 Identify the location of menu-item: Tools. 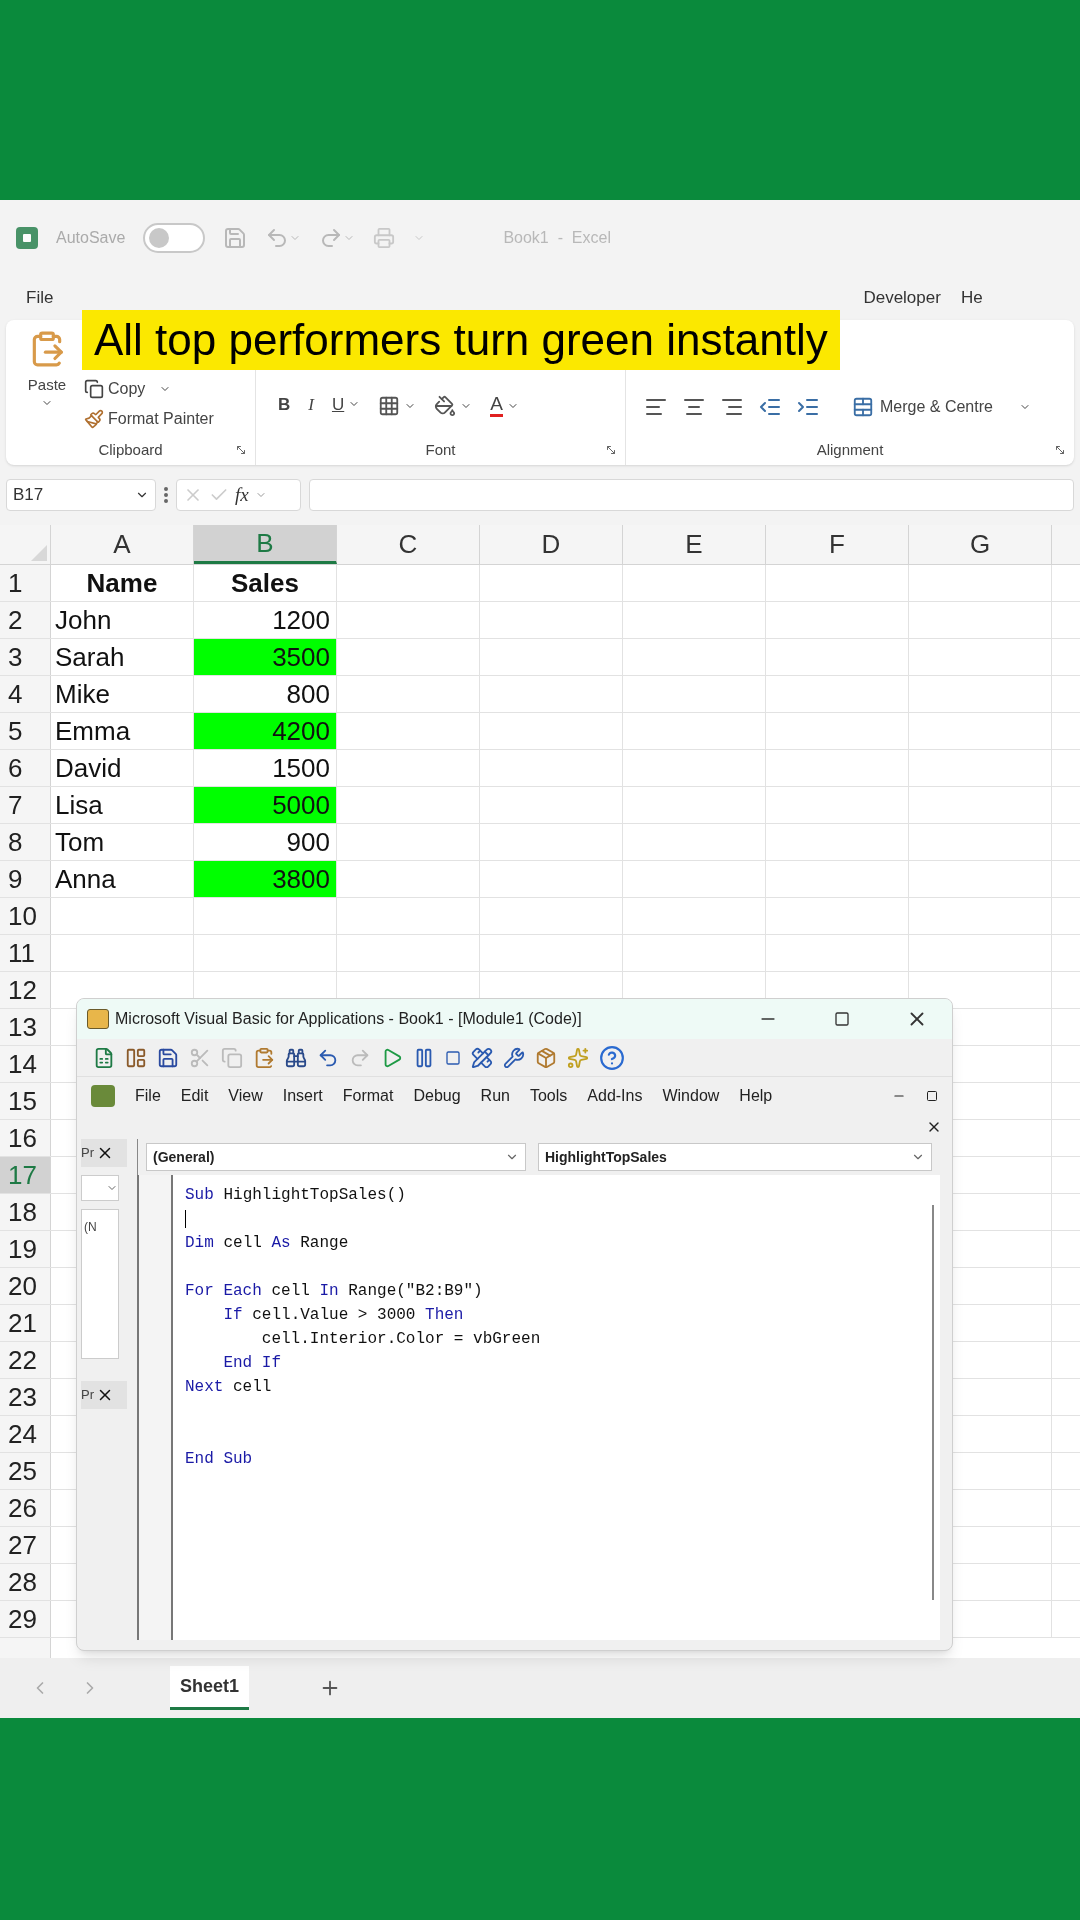
(548, 1096).